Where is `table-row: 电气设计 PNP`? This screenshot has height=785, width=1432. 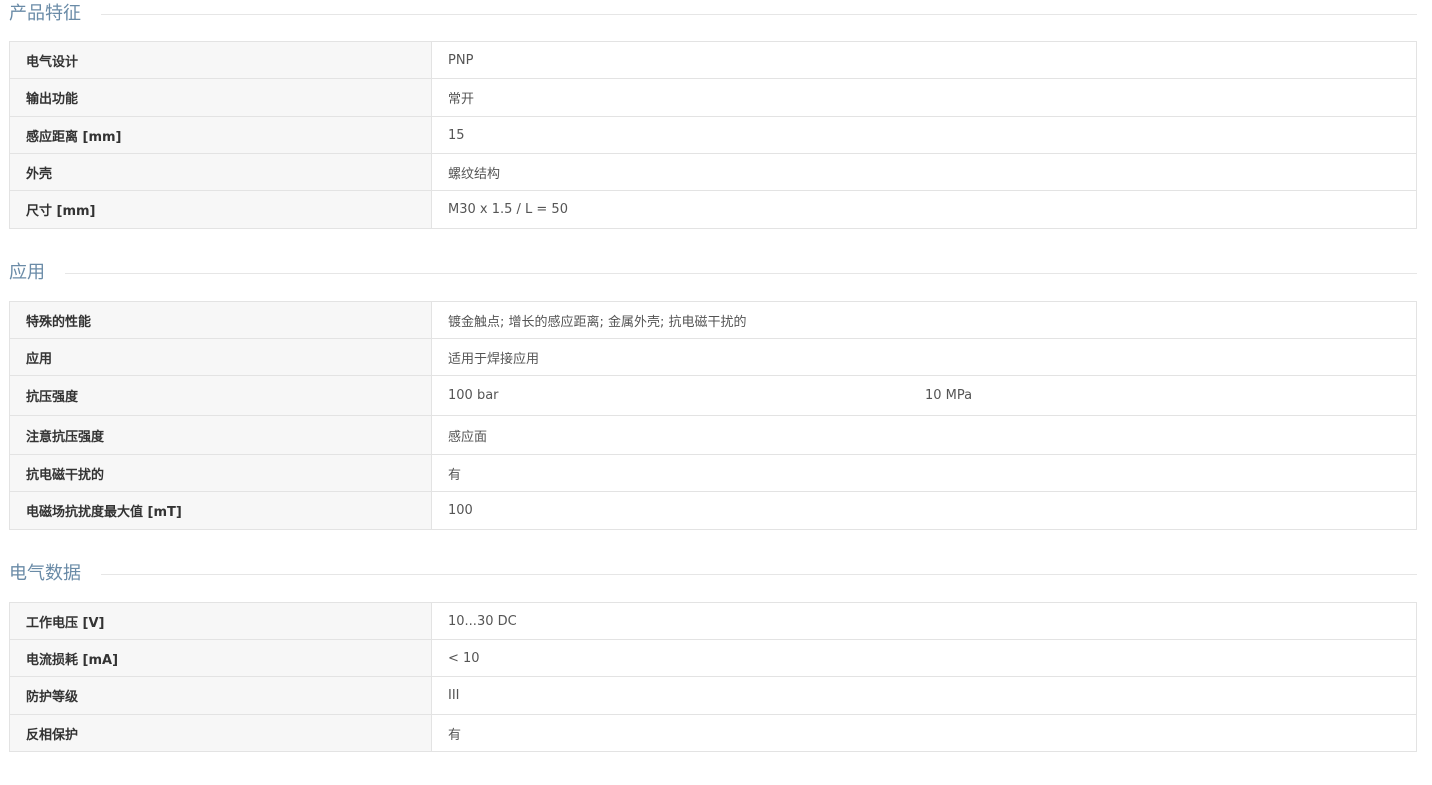
table-row: 电气设计 PNP is located at coordinates (713, 60).